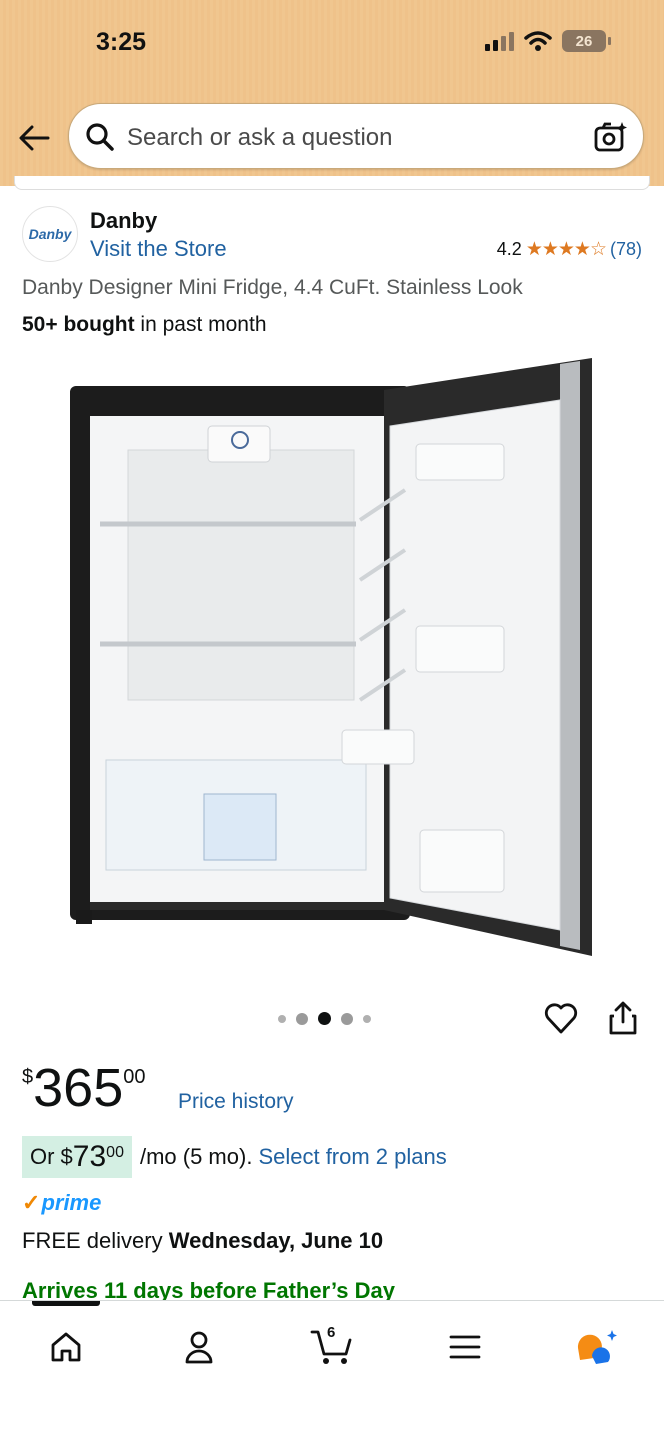 The width and height of the screenshot is (664, 1440). What do you see at coordinates (196, 1156) in the screenshot?
I see `monthly-term: /mo (5 mo).` at bounding box center [196, 1156].